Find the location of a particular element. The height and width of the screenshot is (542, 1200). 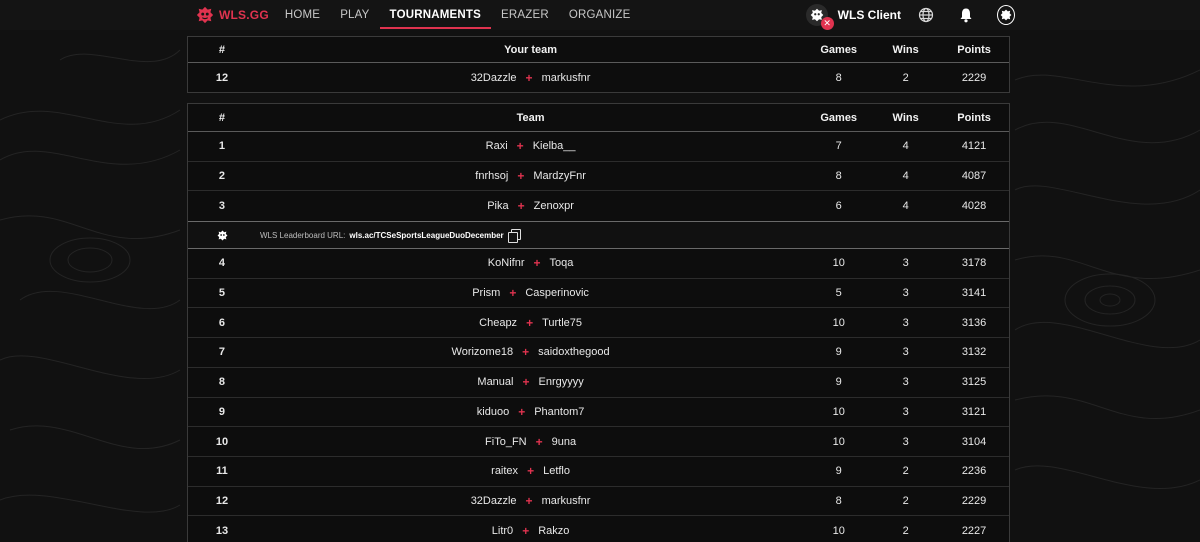

points-cell: 3121 is located at coordinates (974, 411).